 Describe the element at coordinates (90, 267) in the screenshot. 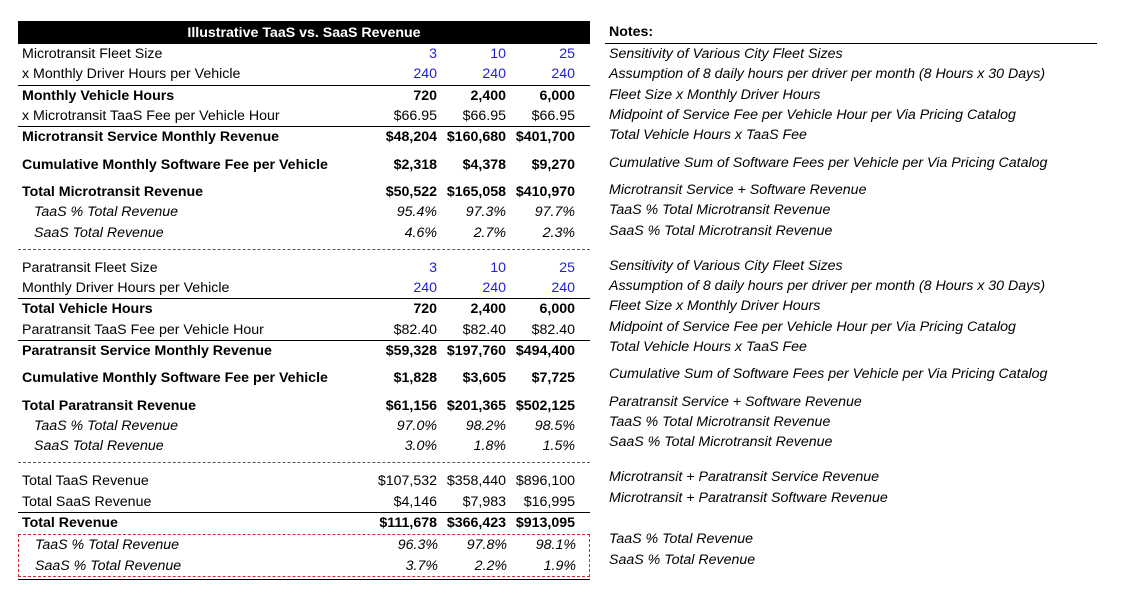

I see `row-label: Paratransit Fleet Size` at that location.